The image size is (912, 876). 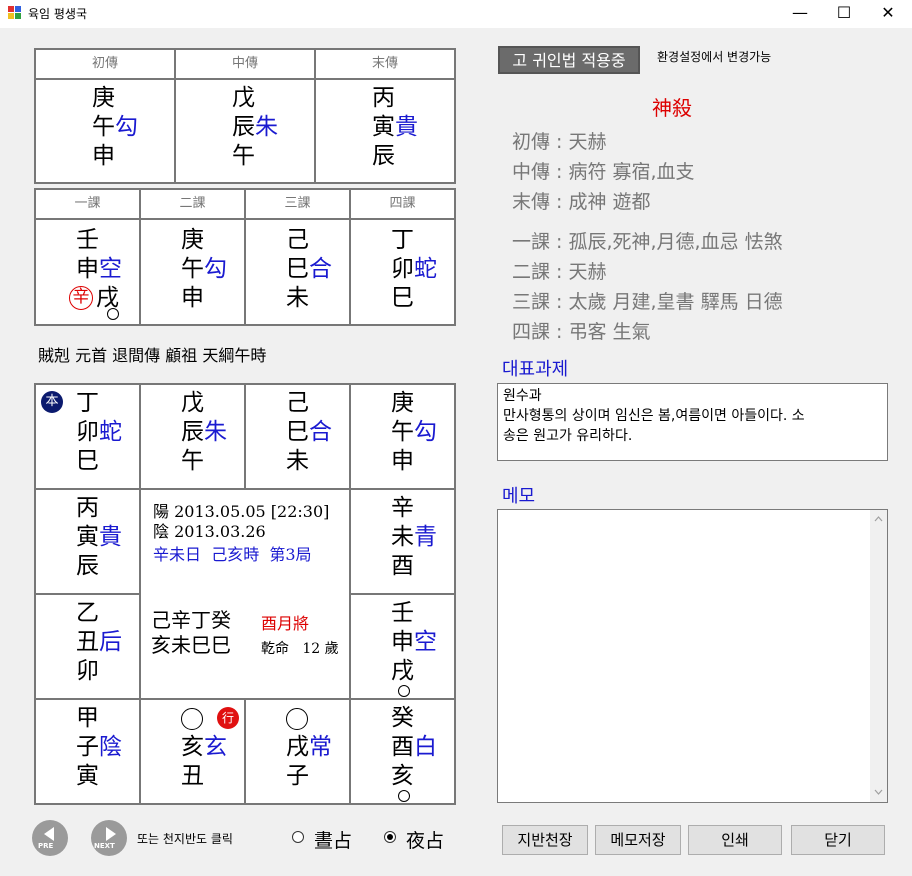 What do you see at coordinates (569, 60) in the screenshot?
I see `guiin-mode-button: 고 귀인법 적용중` at bounding box center [569, 60].